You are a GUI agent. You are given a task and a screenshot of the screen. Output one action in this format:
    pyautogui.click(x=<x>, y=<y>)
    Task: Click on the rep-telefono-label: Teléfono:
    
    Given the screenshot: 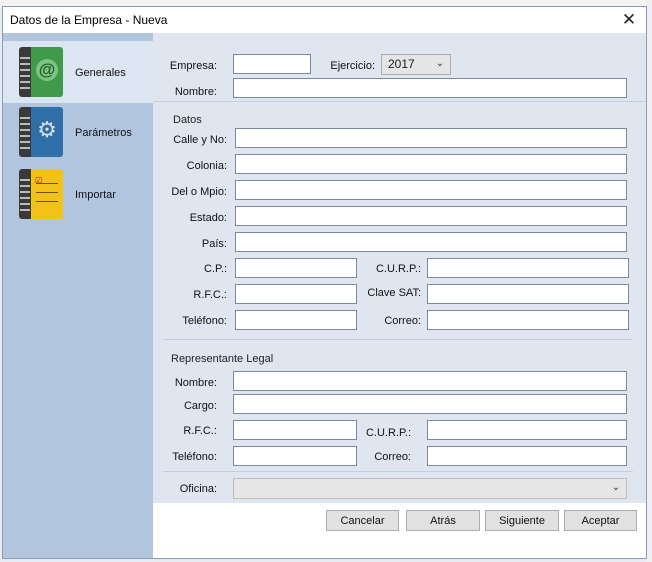 What is the action you would take?
    pyautogui.click(x=194, y=457)
    